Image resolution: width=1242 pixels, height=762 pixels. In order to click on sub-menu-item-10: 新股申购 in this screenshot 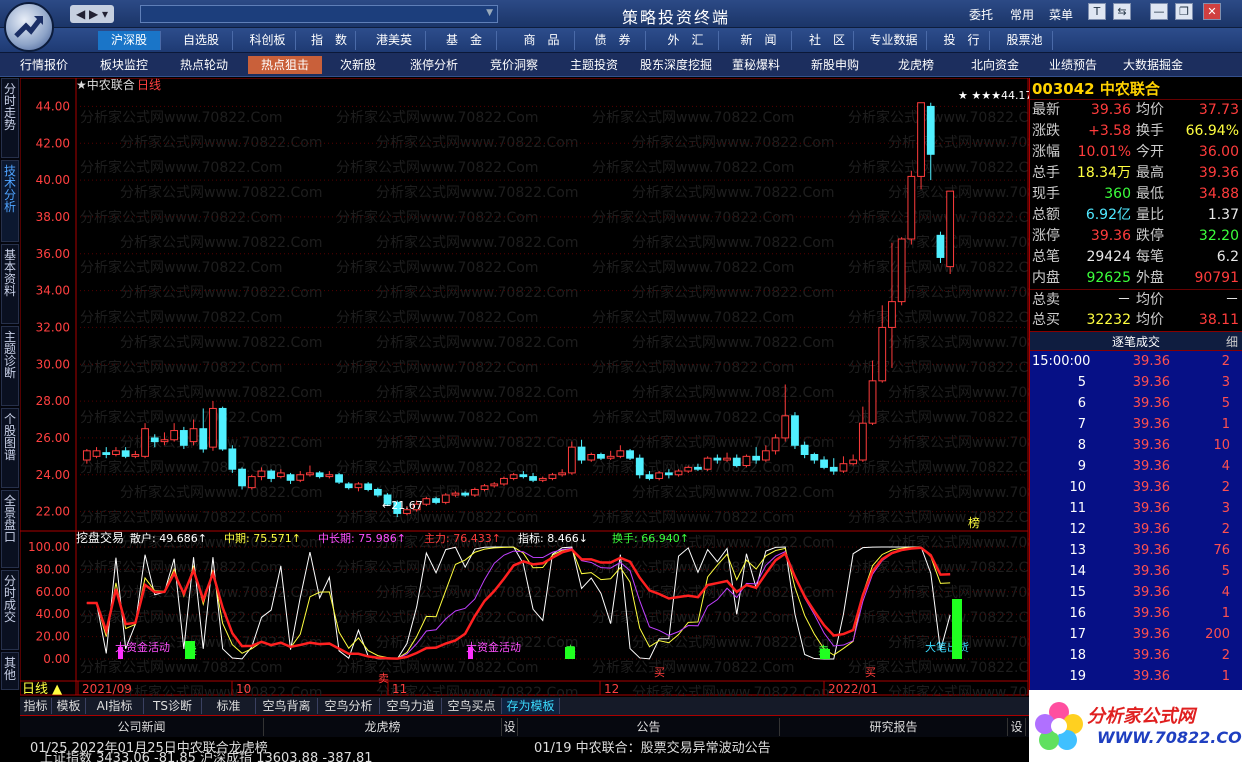, I will do `click(835, 65)`.